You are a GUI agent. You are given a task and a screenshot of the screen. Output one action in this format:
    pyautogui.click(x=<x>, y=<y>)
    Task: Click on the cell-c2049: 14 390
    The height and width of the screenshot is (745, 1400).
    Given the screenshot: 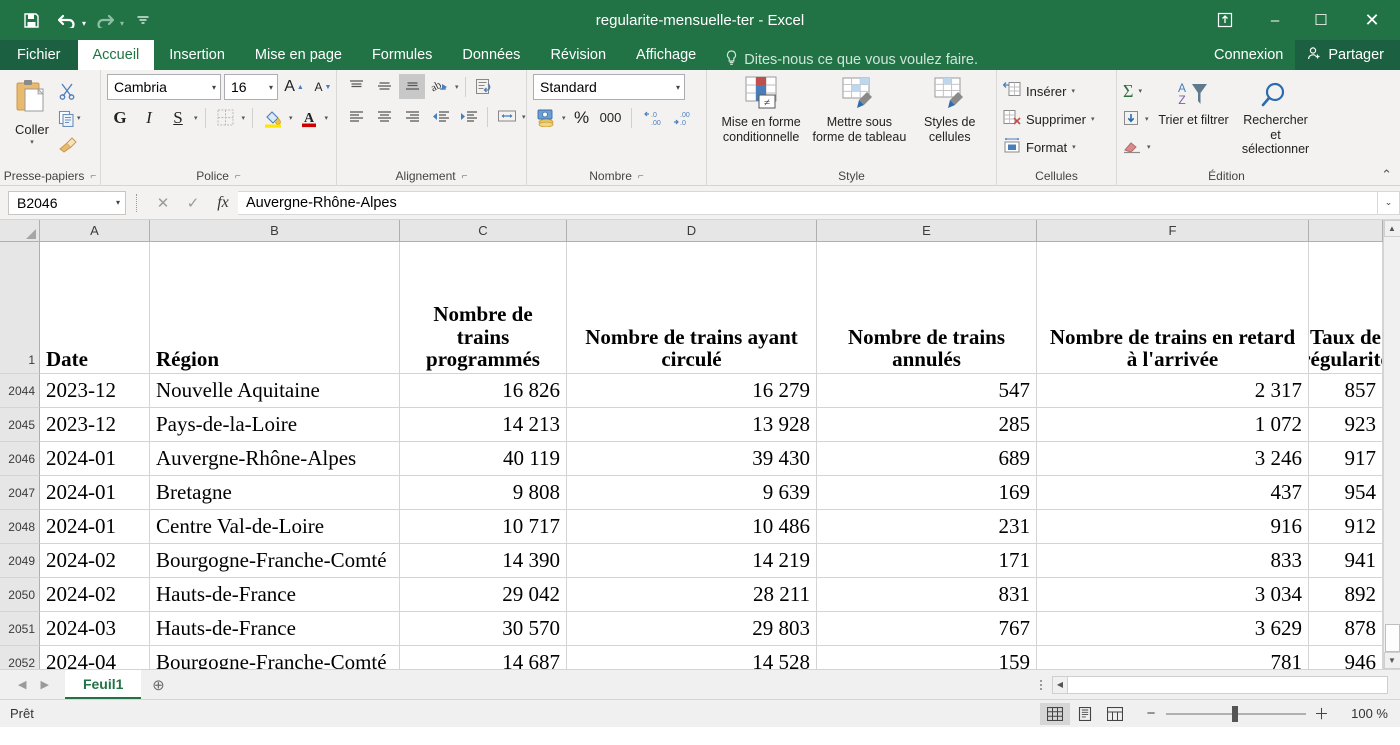 What is the action you would take?
    pyautogui.click(x=483, y=561)
    